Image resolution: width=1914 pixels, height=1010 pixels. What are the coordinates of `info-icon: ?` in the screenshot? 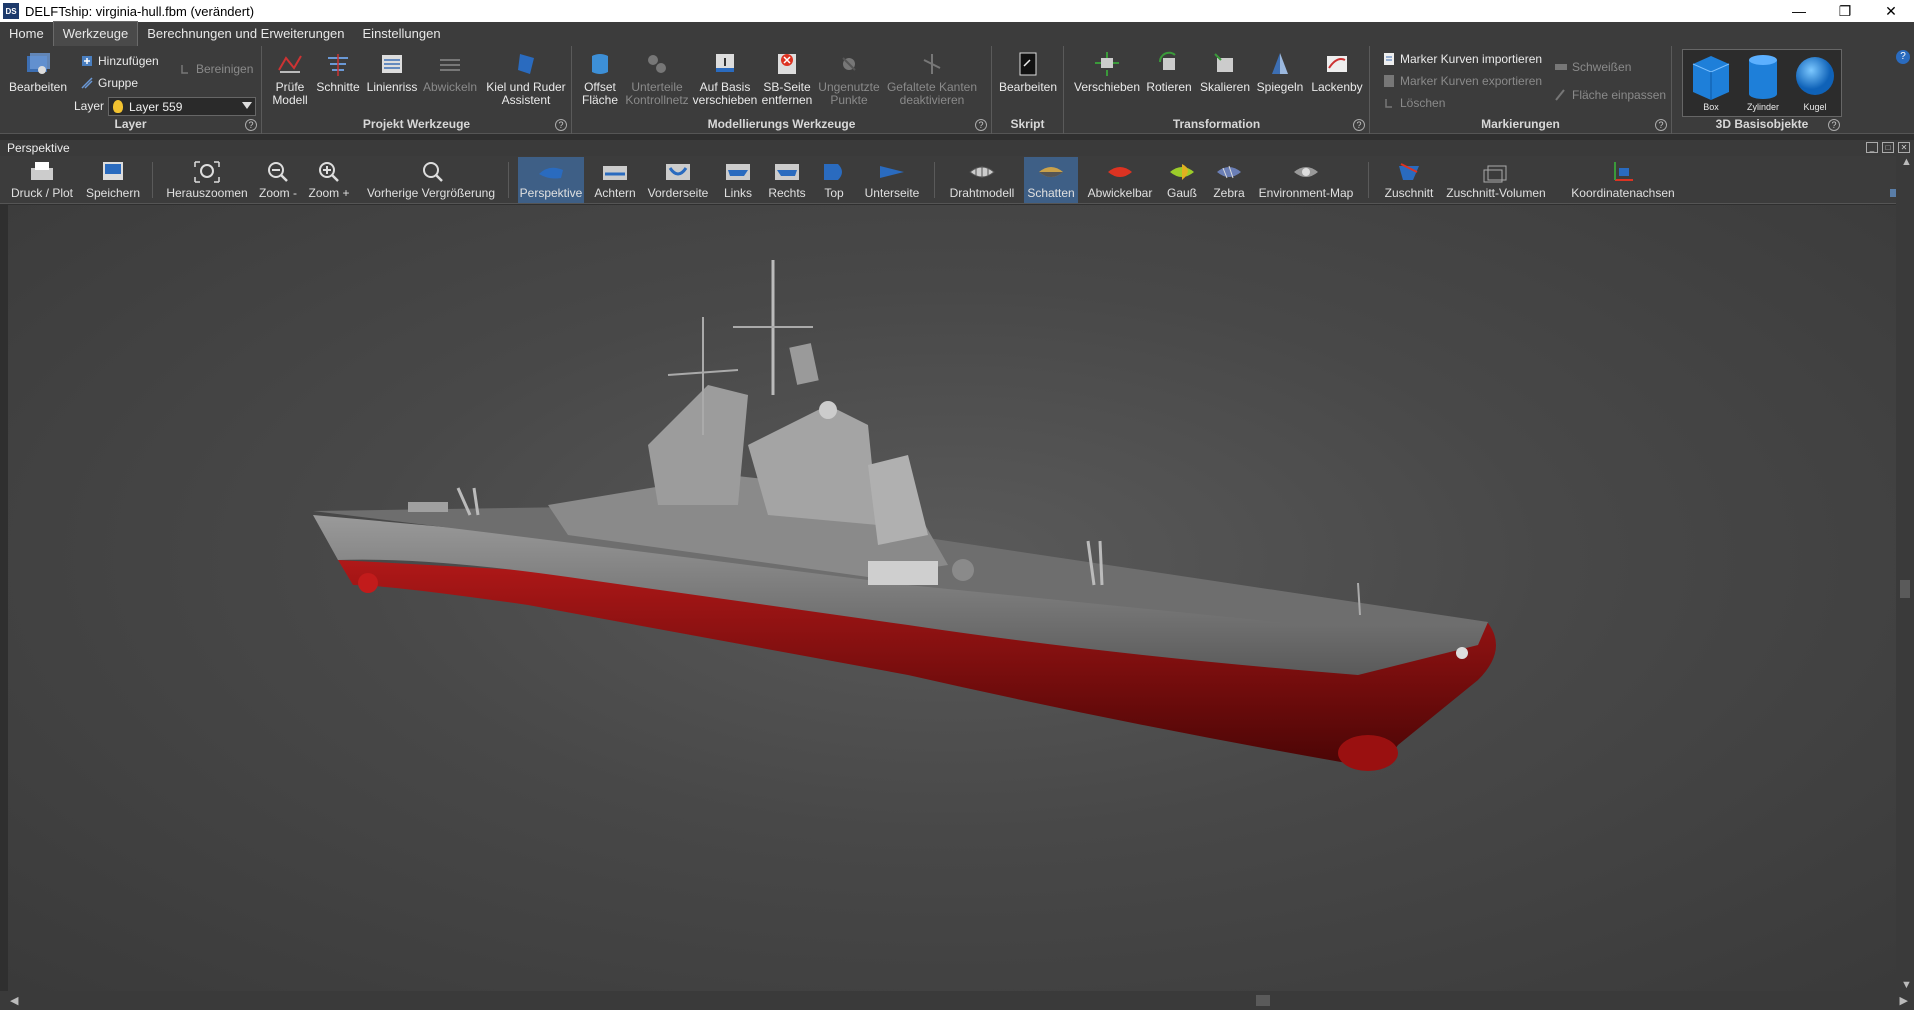 It's located at (1903, 57).